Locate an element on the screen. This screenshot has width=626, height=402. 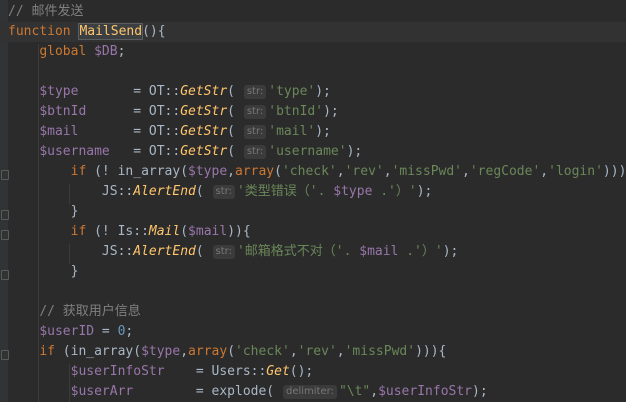
code-token: 'missPwd' is located at coordinates (380, 351).